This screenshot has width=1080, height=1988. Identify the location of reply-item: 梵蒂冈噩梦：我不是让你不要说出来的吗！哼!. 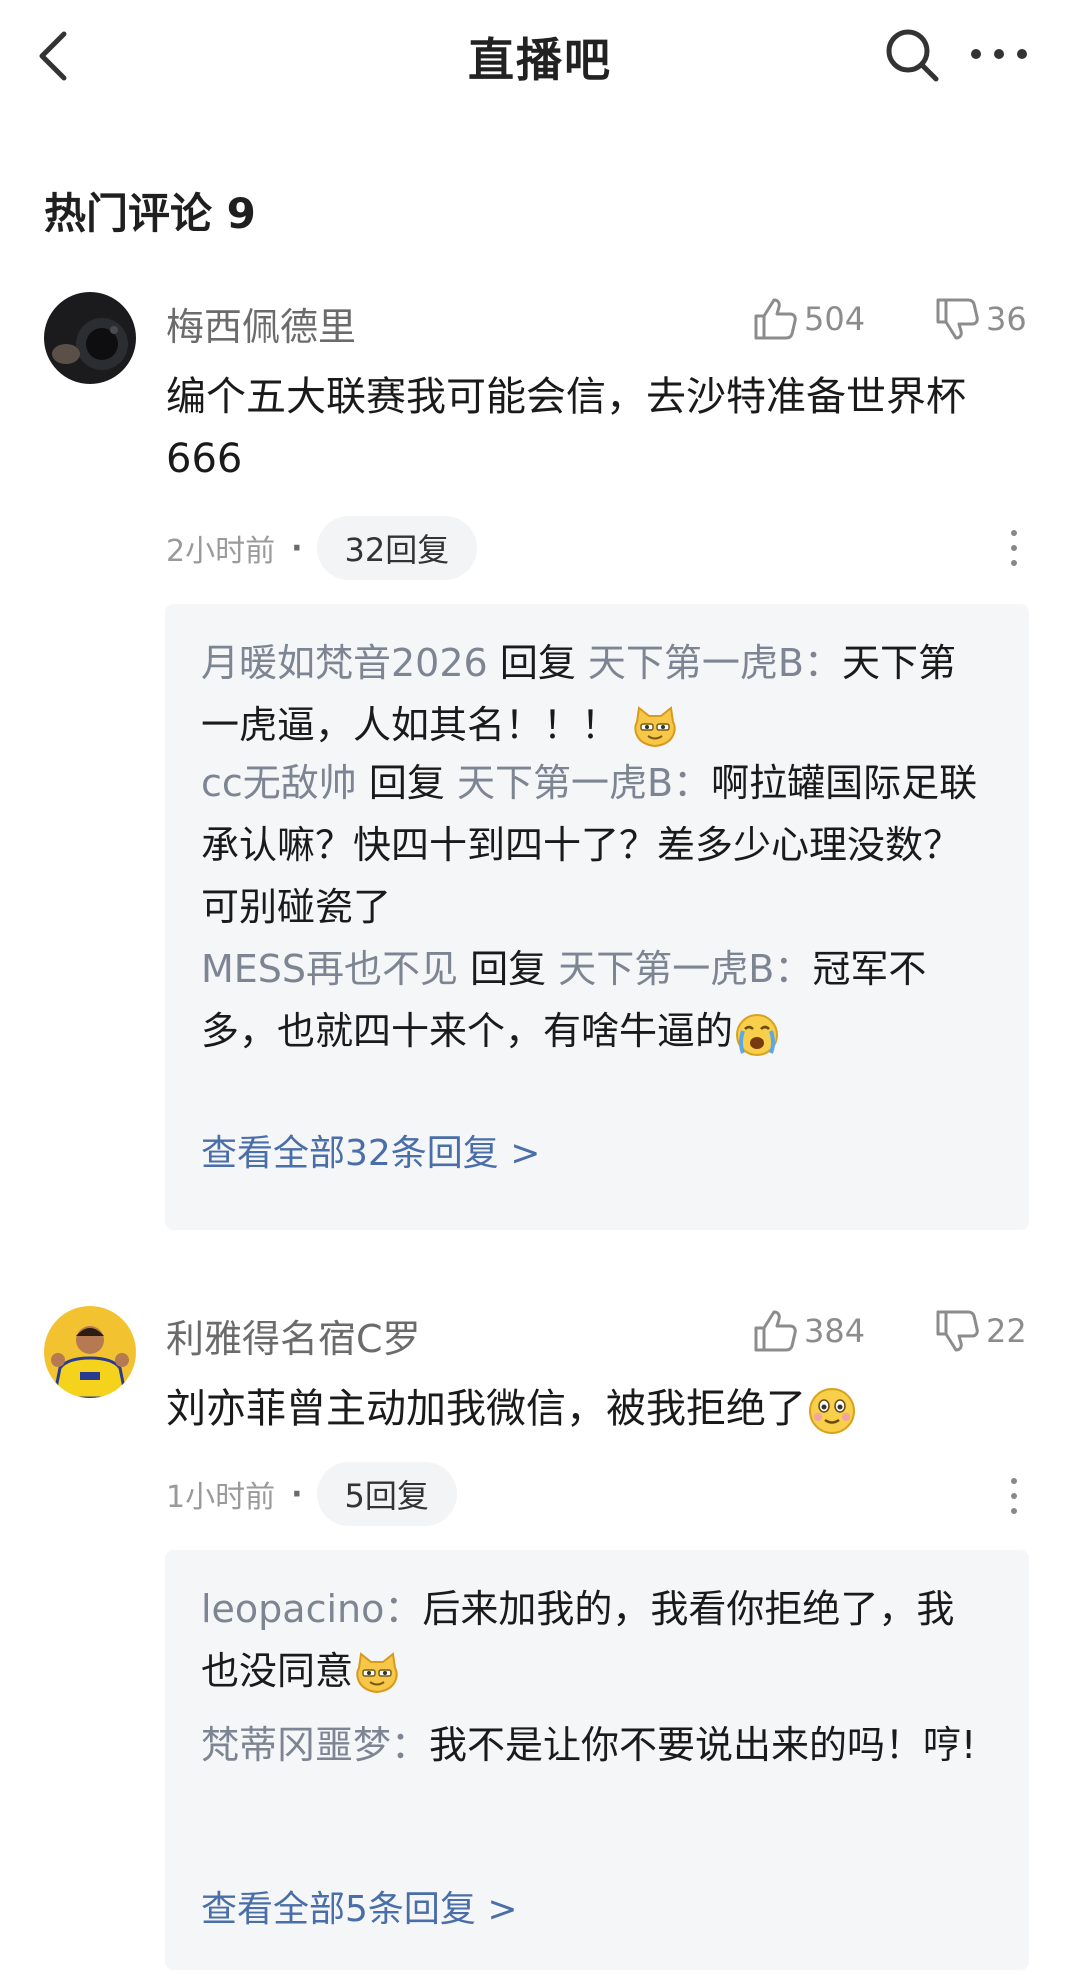
(596, 1745).